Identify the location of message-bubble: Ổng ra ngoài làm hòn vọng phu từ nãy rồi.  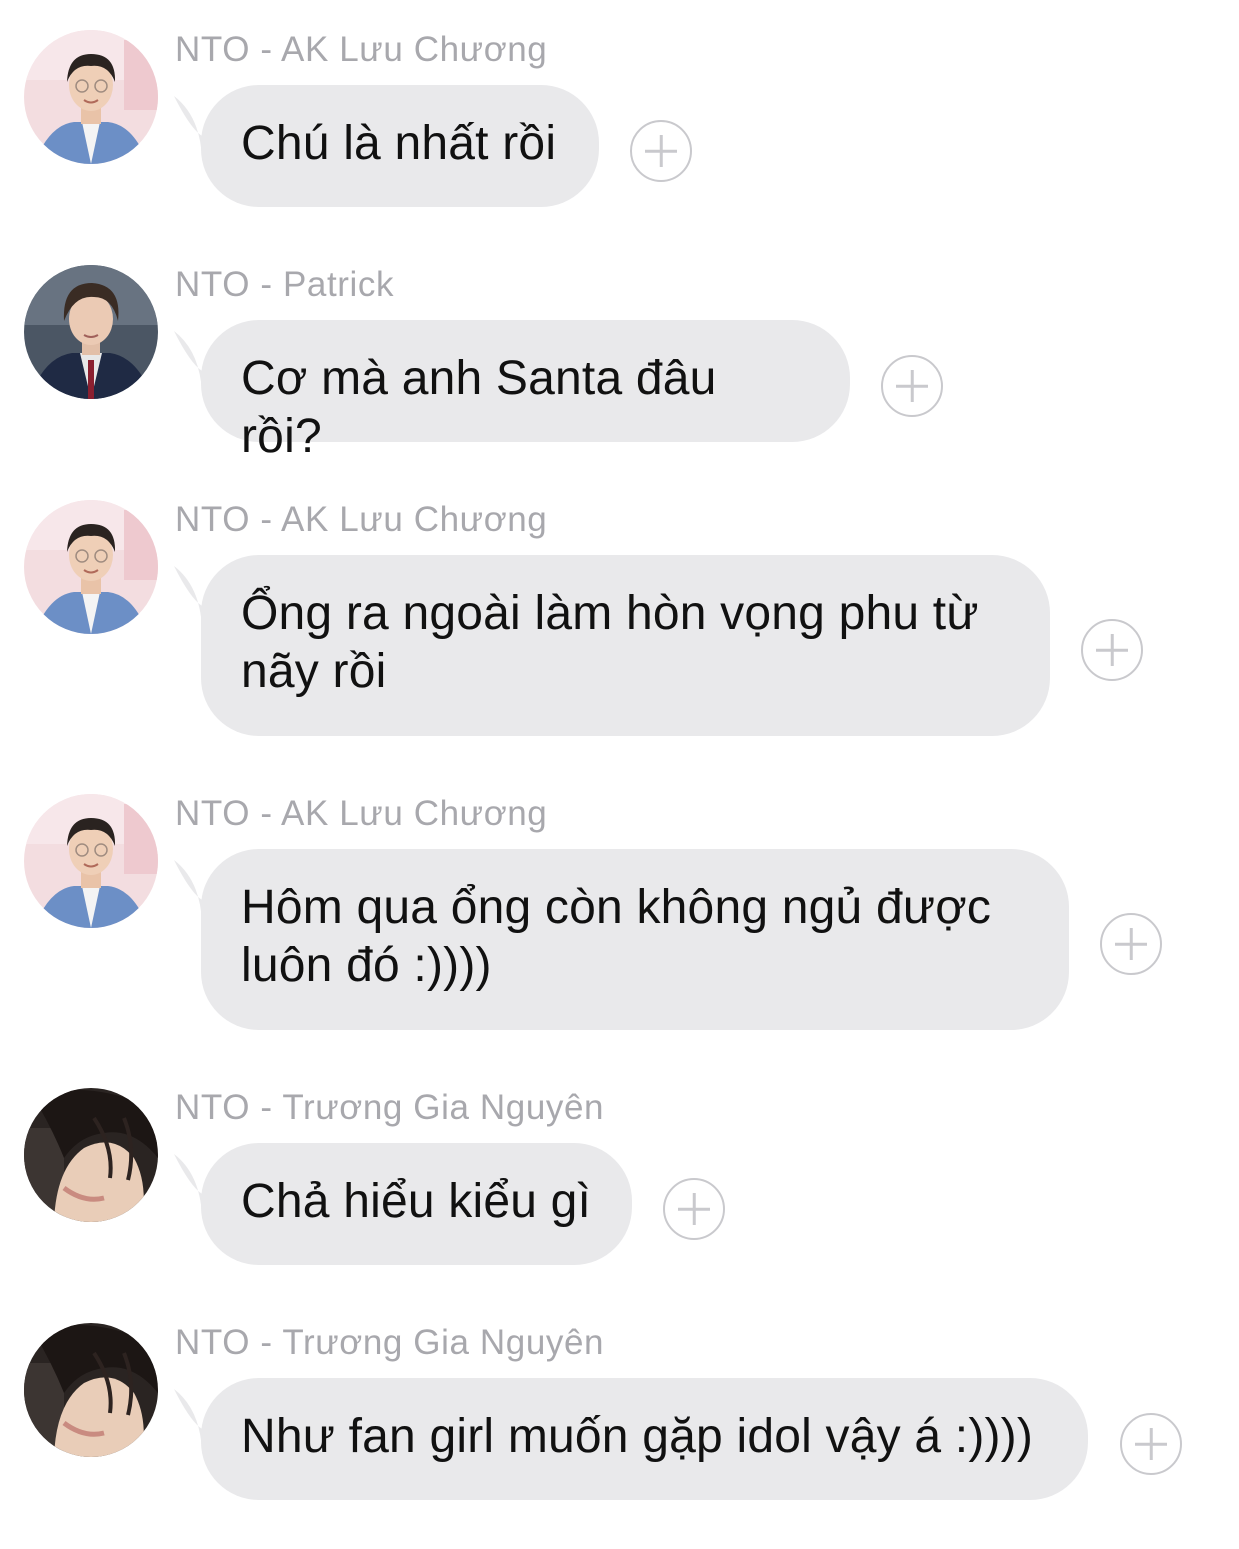
(625, 645).